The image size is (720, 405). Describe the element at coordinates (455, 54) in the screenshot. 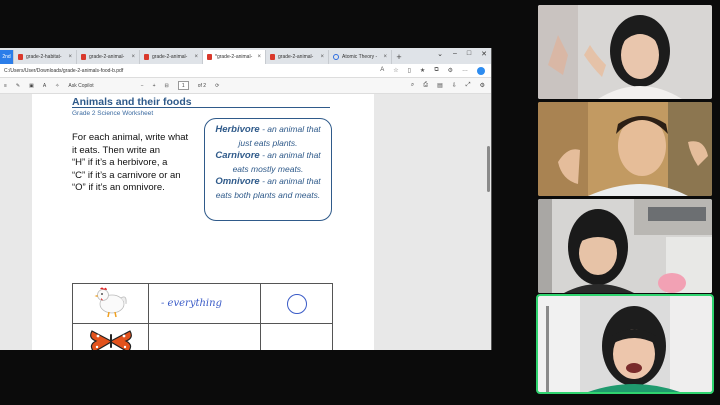

I see `minimize-icon: –` at that location.